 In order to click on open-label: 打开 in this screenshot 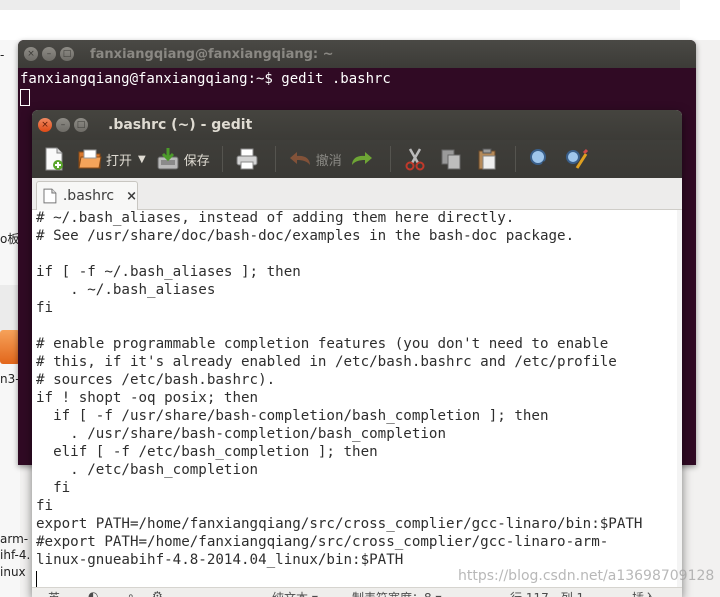, I will do `click(119, 161)`.